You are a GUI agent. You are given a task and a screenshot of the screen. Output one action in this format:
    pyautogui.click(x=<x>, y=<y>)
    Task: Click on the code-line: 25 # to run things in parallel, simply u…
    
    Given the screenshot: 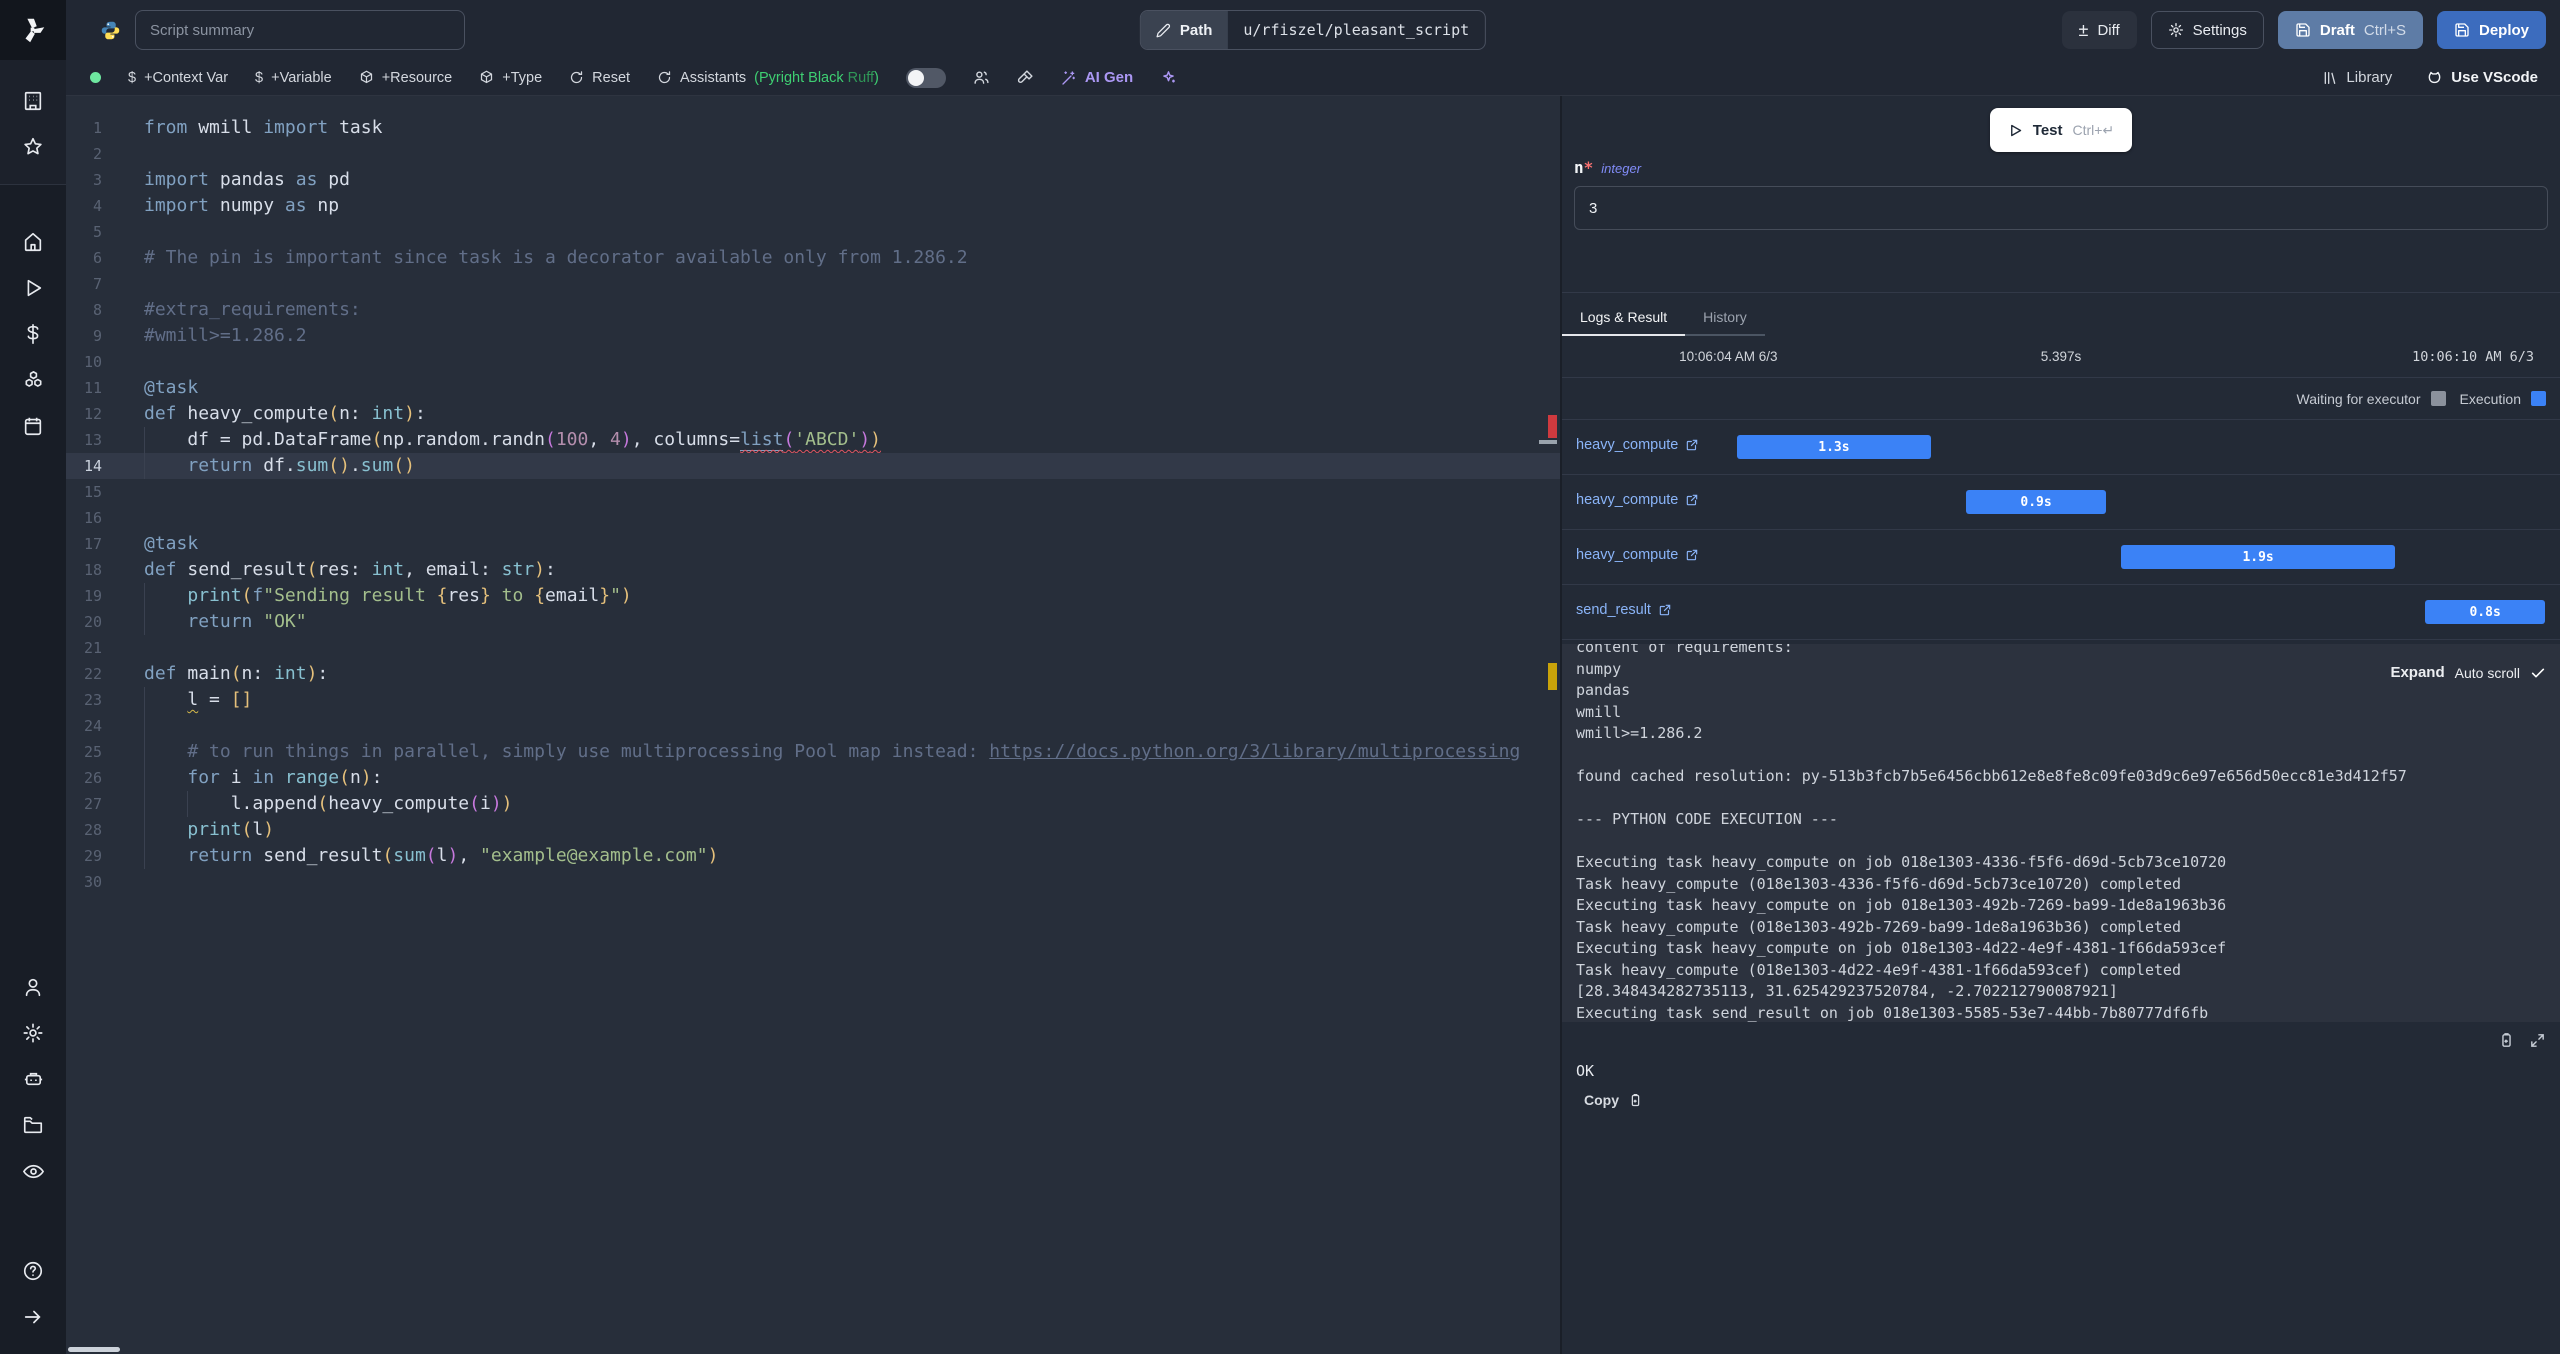 What is the action you would take?
    pyautogui.click(x=813, y=752)
    